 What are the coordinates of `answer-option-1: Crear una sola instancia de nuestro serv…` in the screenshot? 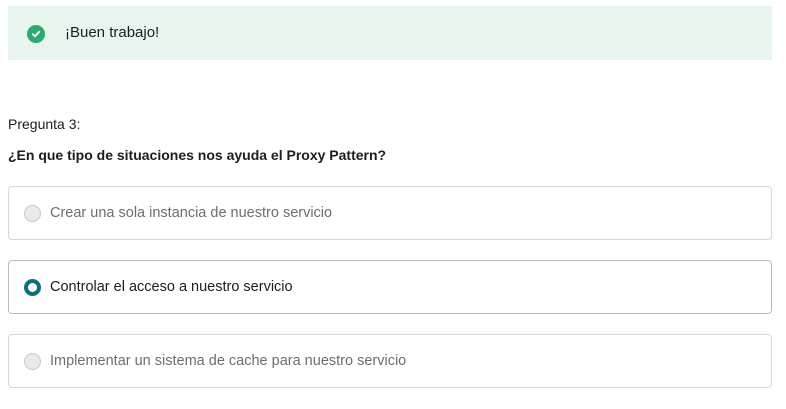 It's located at (390, 213).